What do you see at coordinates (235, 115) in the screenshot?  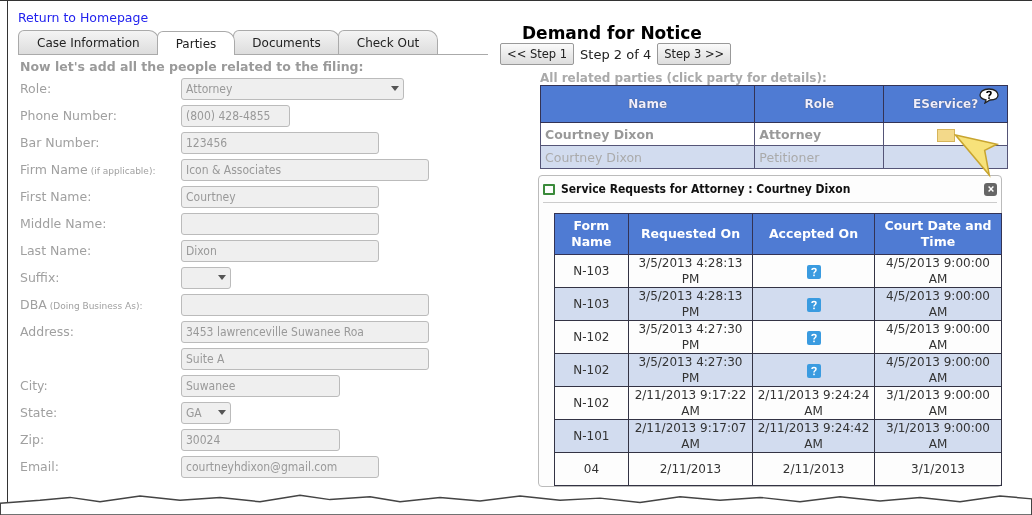 I see `input-field: (800) 428-4855` at bounding box center [235, 115].